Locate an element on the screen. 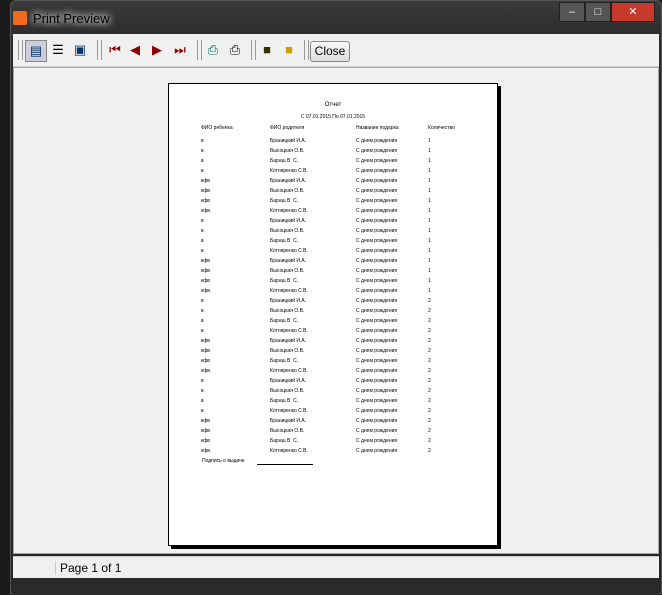 The width and height of the screenshot is (662, 595). minimize-button: – is located at coordinates (572, 12).